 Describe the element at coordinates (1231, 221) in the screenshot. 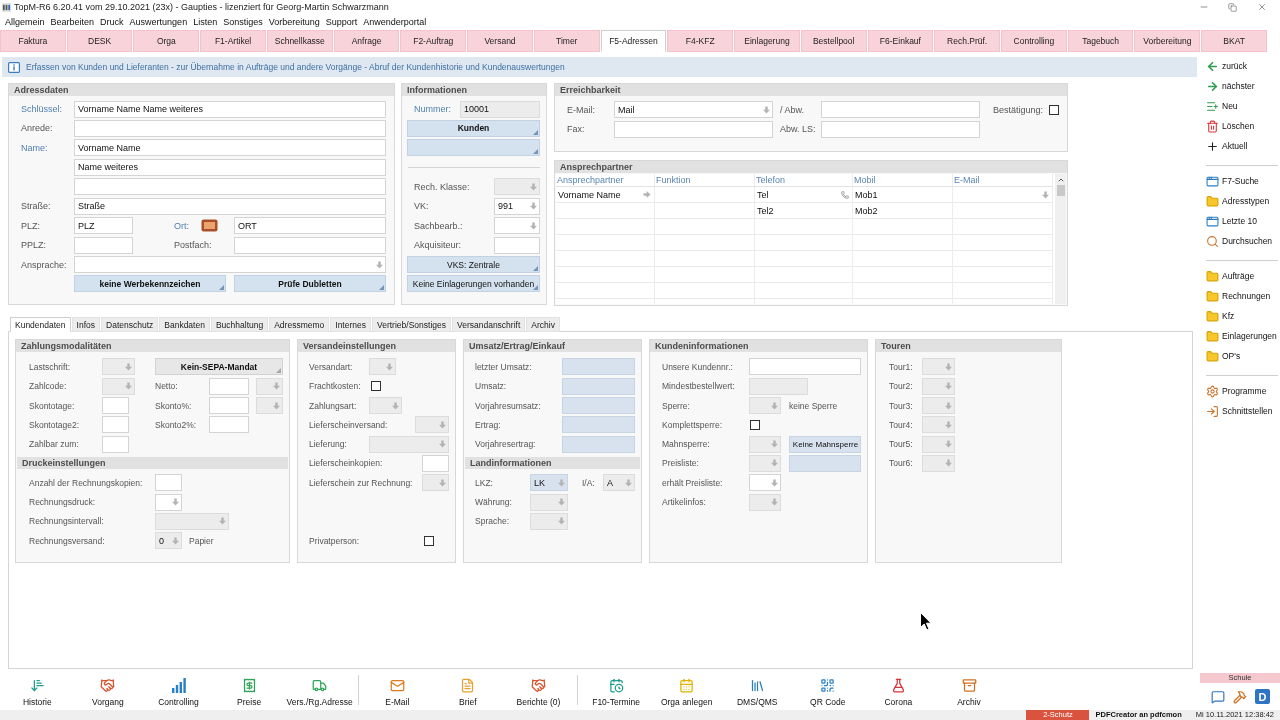

I see `sidebar-item: Letzte 10` at that location.